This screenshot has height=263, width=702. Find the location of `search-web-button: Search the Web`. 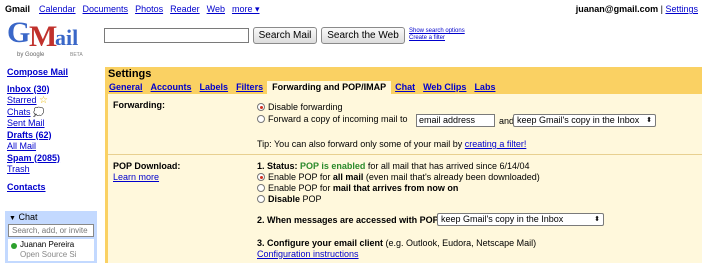

search-web-button: Search the Web is located at coordinates (363, 35).